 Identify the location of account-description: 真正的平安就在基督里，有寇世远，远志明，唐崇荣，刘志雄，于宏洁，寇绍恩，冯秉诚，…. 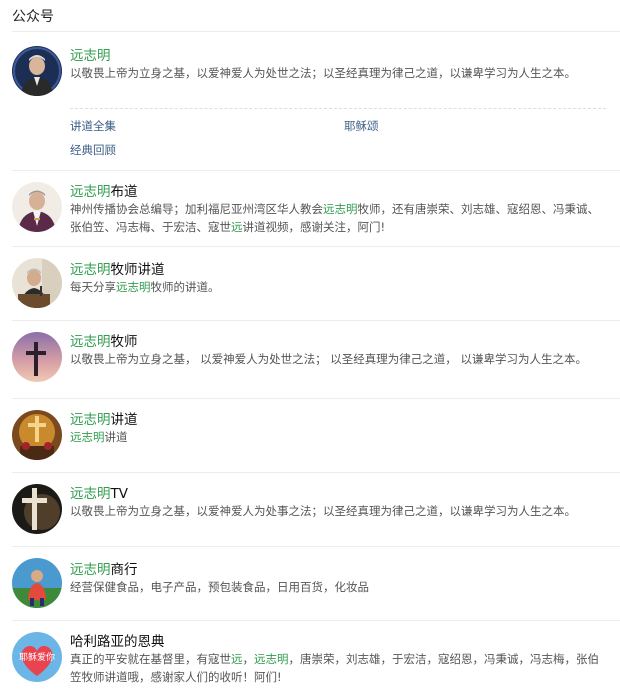
(337, 668).